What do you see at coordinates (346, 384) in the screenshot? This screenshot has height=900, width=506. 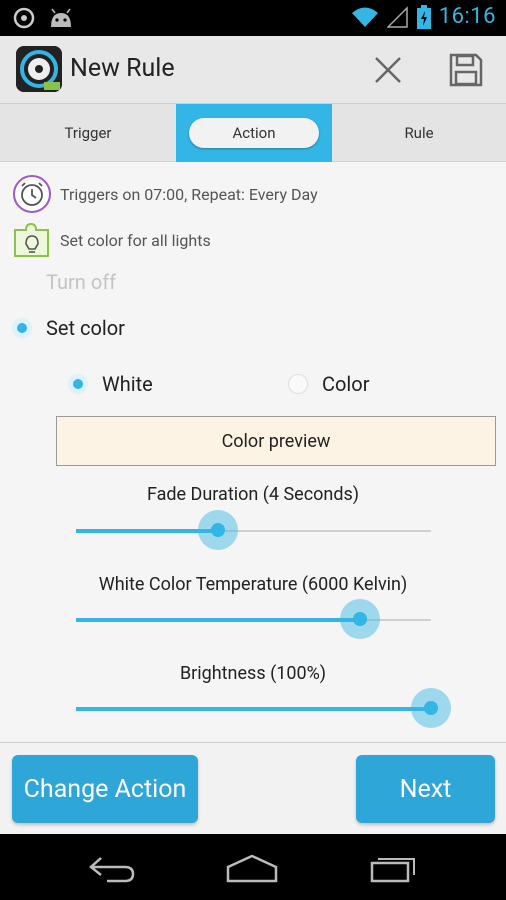 I see `color-label: Color` at bounding box center [346, 384].